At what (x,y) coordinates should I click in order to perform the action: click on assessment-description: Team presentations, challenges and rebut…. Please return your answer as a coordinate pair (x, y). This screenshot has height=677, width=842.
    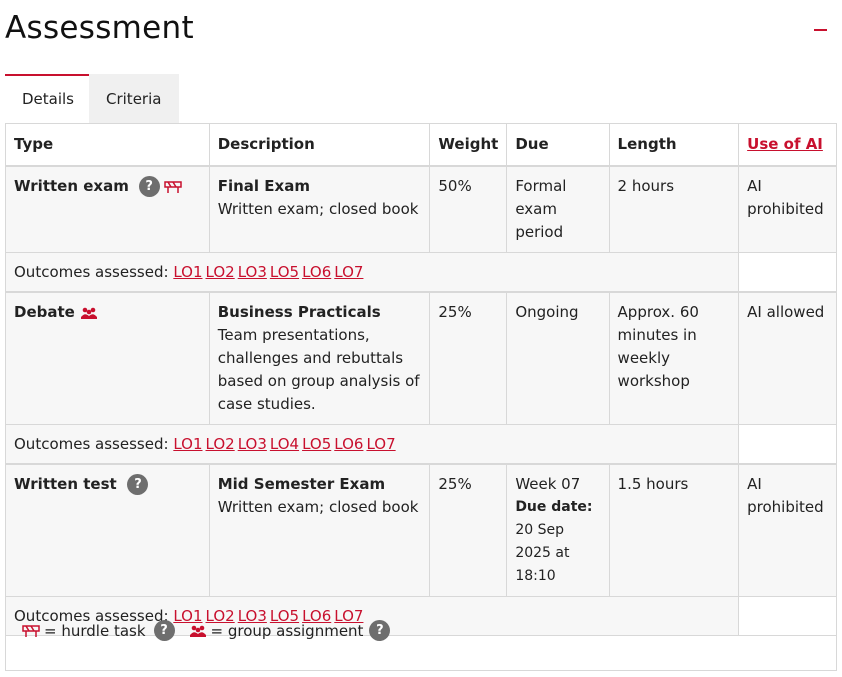
    Looking at the image, I should click on (318, 369).